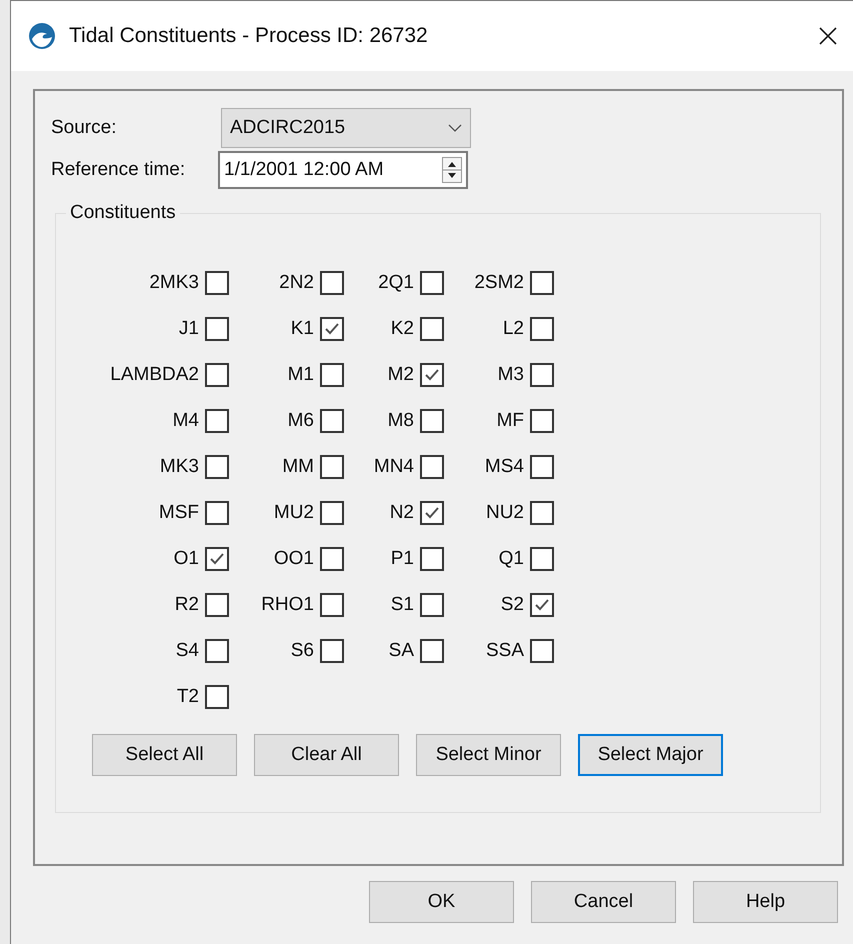 The height and width of the screenshot is (944, 853). What do you see at coordinates (298, 466) in the screenshot?
I see `checkbox-label: MM` at bounding box center [298, 466].